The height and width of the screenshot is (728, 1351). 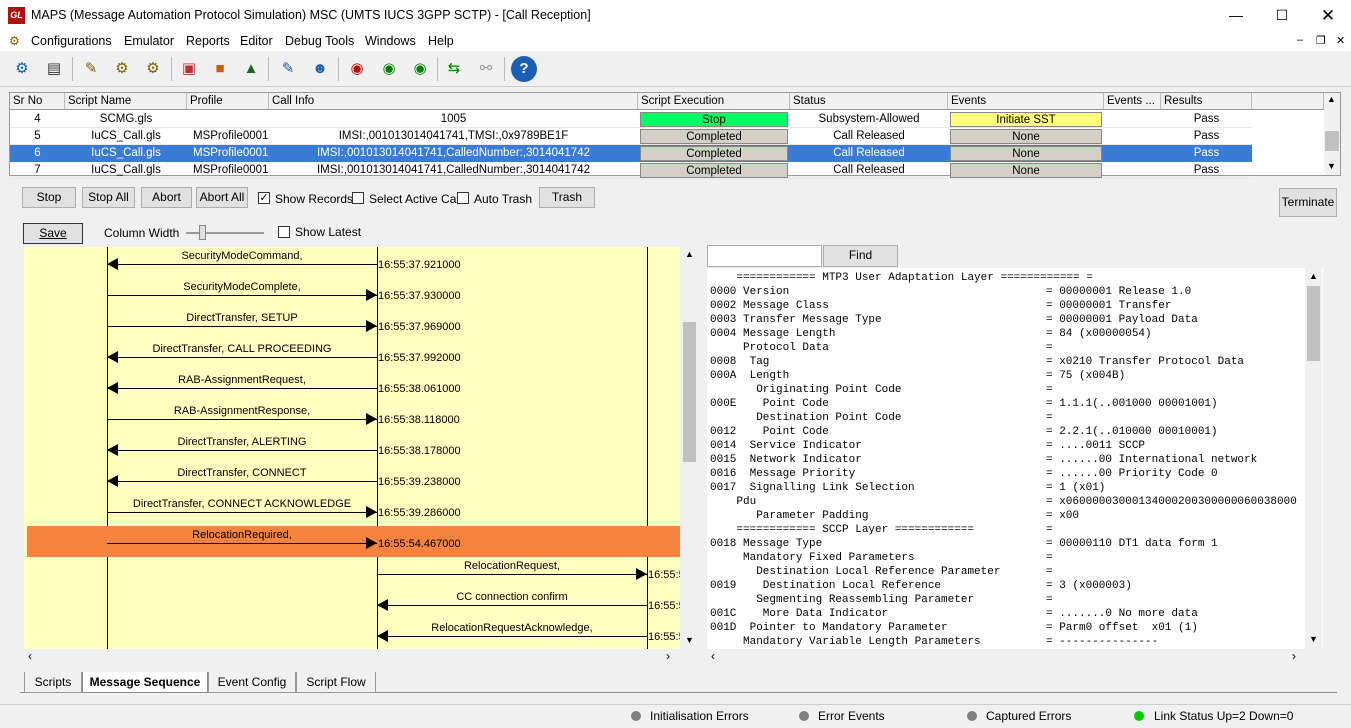 What do you see at coordinates (769, 404) in the screenshot?
I see `decode-field-name: 000E Point Code` at bounding box center [769, 404].